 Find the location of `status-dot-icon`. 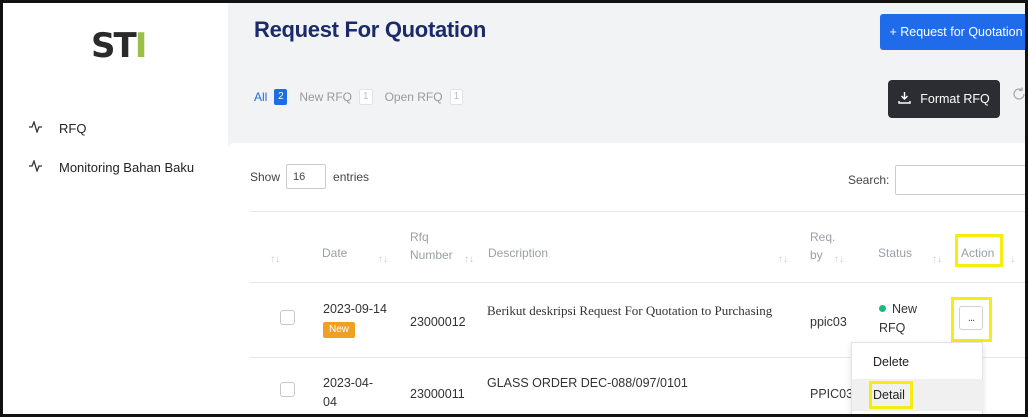

status-dot-icon is located at coordinates (882, 308).